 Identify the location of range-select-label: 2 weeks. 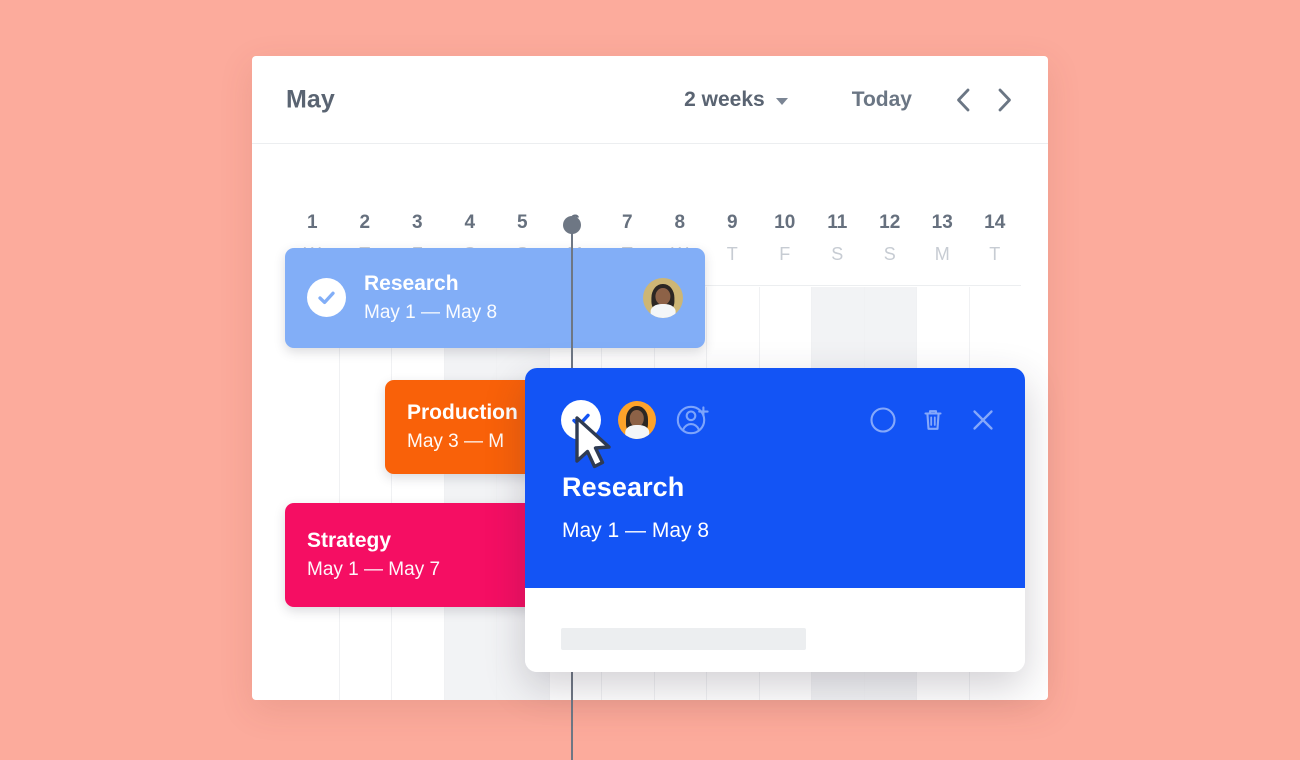
(724, 99).